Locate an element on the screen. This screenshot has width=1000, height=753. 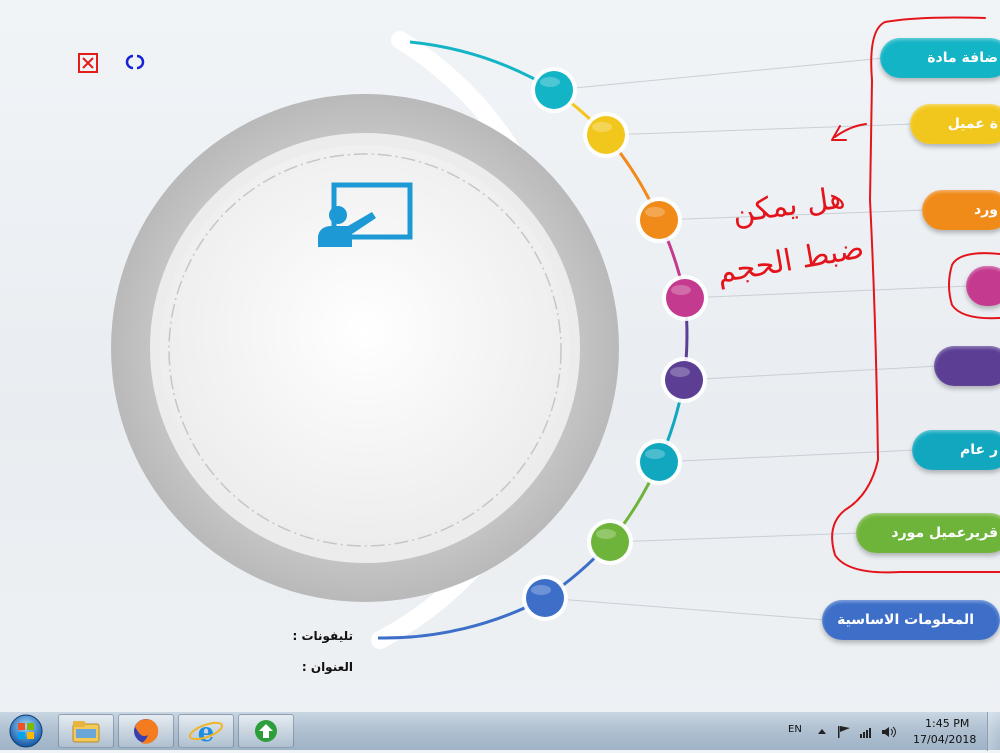
menu-button-6: ر عام is located at coordinates (956, 450).